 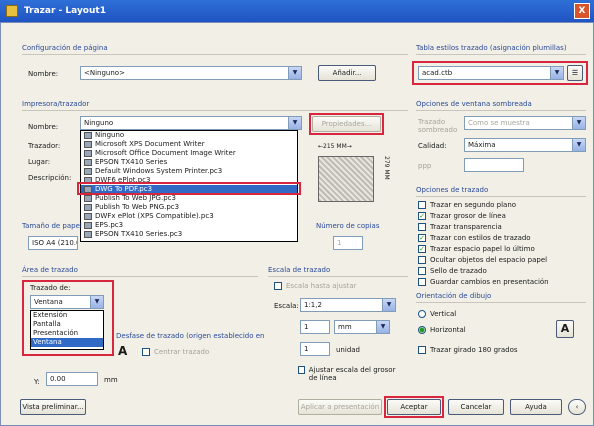 I want to click on plot-what-label: Trazado de:, so click(x=50, y=288).